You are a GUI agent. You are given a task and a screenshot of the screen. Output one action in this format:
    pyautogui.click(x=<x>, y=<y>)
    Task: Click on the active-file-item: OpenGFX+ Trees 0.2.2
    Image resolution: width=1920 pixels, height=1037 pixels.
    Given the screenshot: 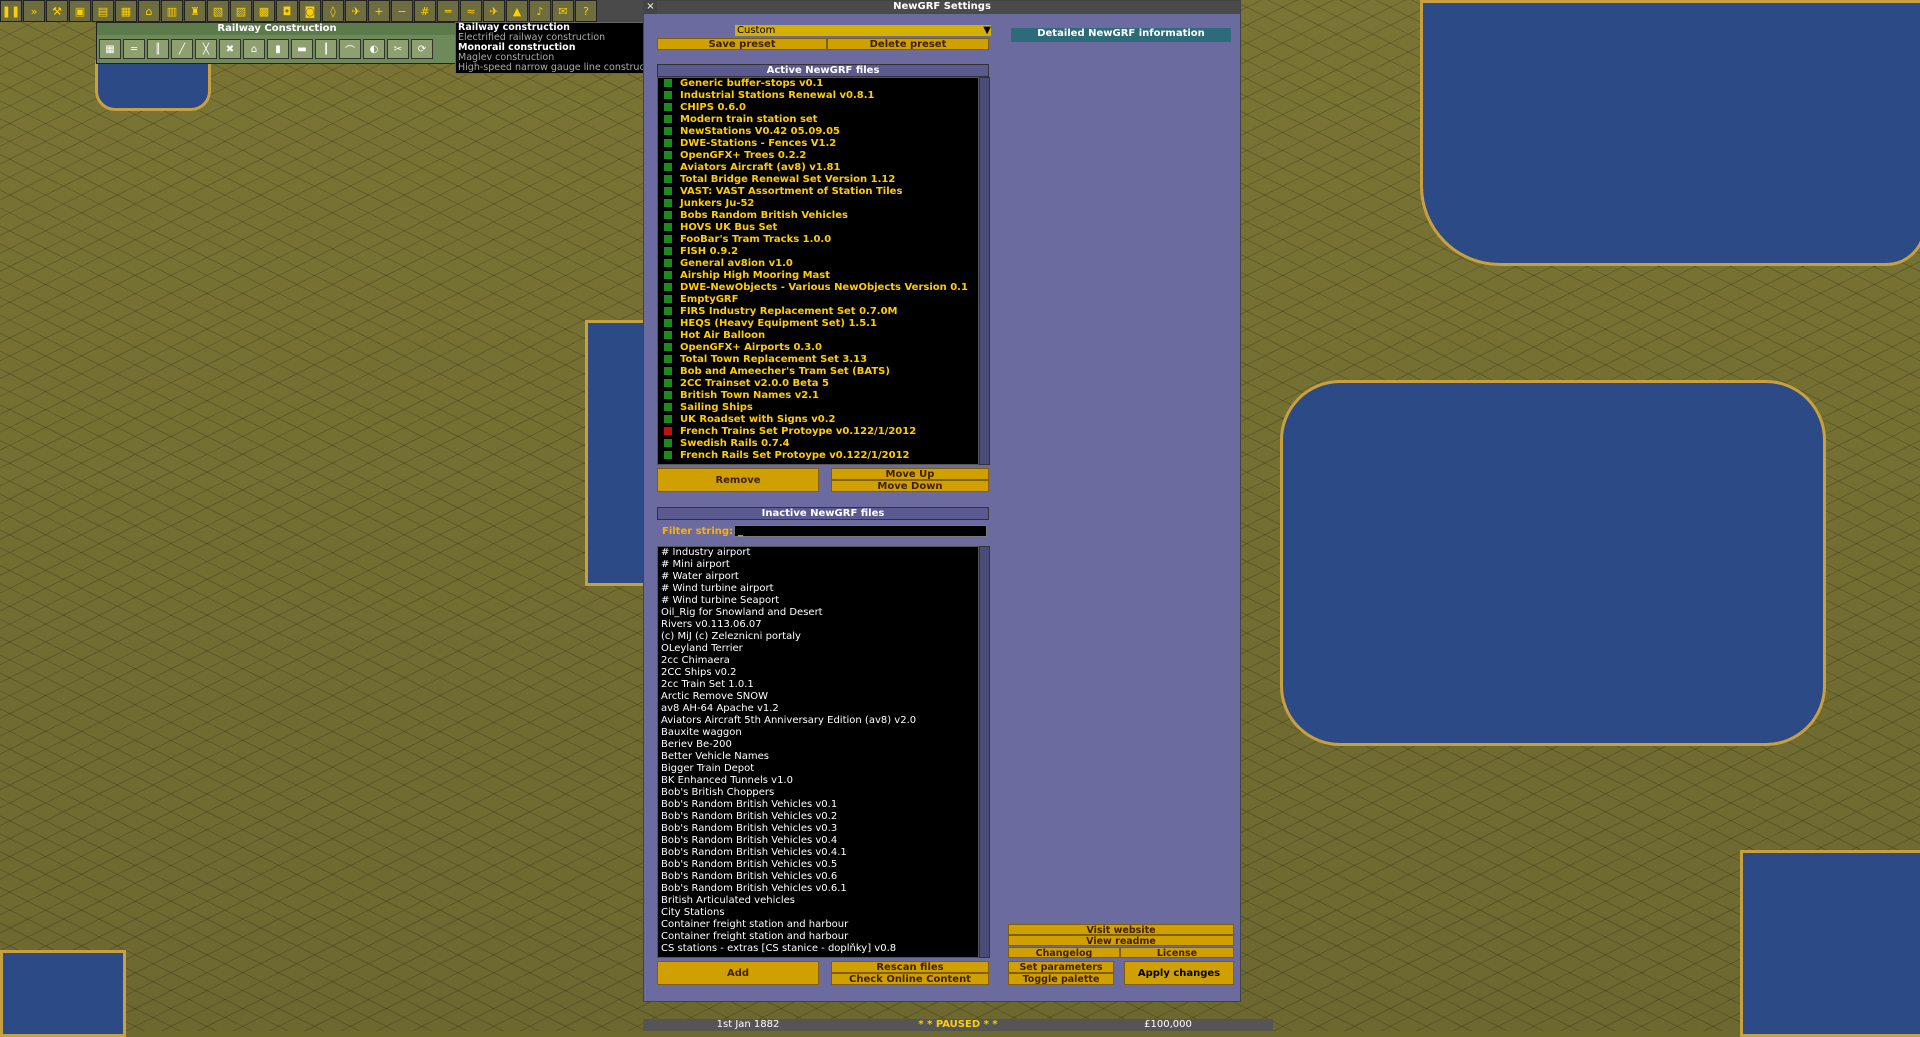 What is the action you would take?
    pyautogui.click(x=818, y=156)
    